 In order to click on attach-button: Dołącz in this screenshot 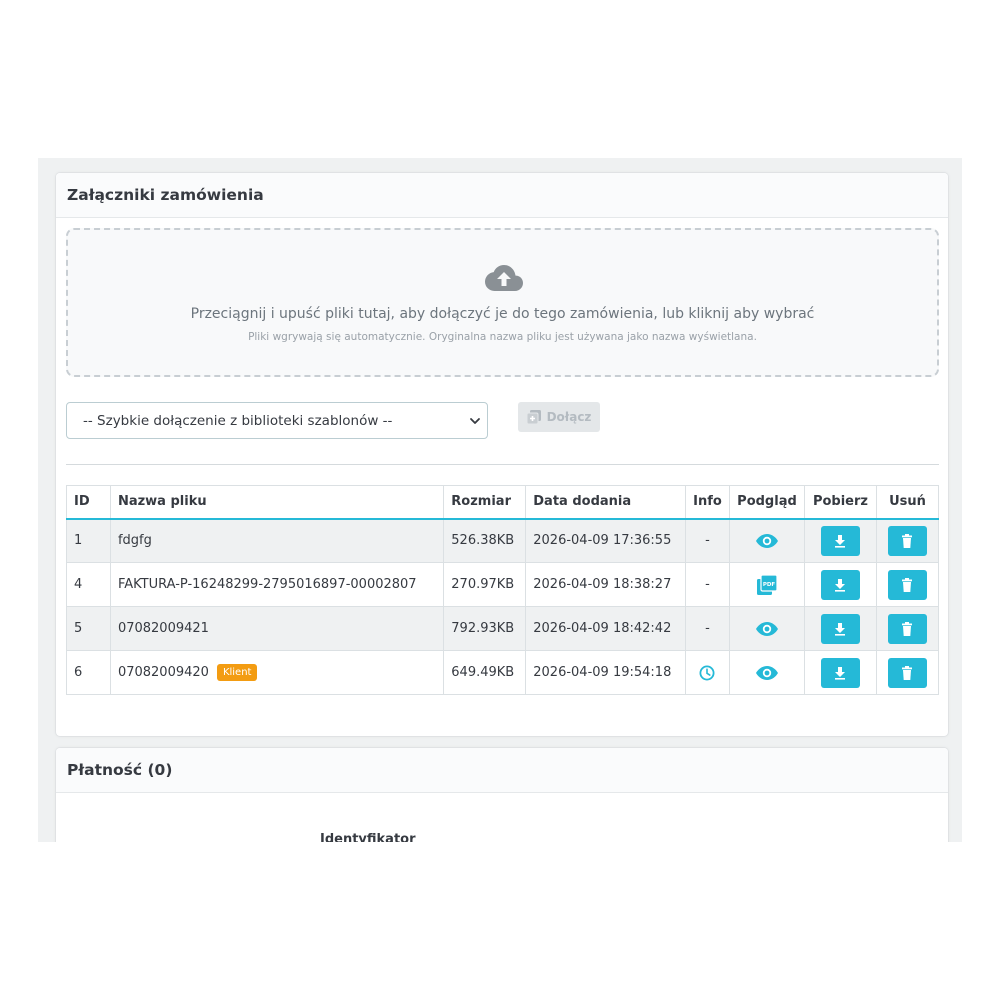, I will do `click(559, 417)`.